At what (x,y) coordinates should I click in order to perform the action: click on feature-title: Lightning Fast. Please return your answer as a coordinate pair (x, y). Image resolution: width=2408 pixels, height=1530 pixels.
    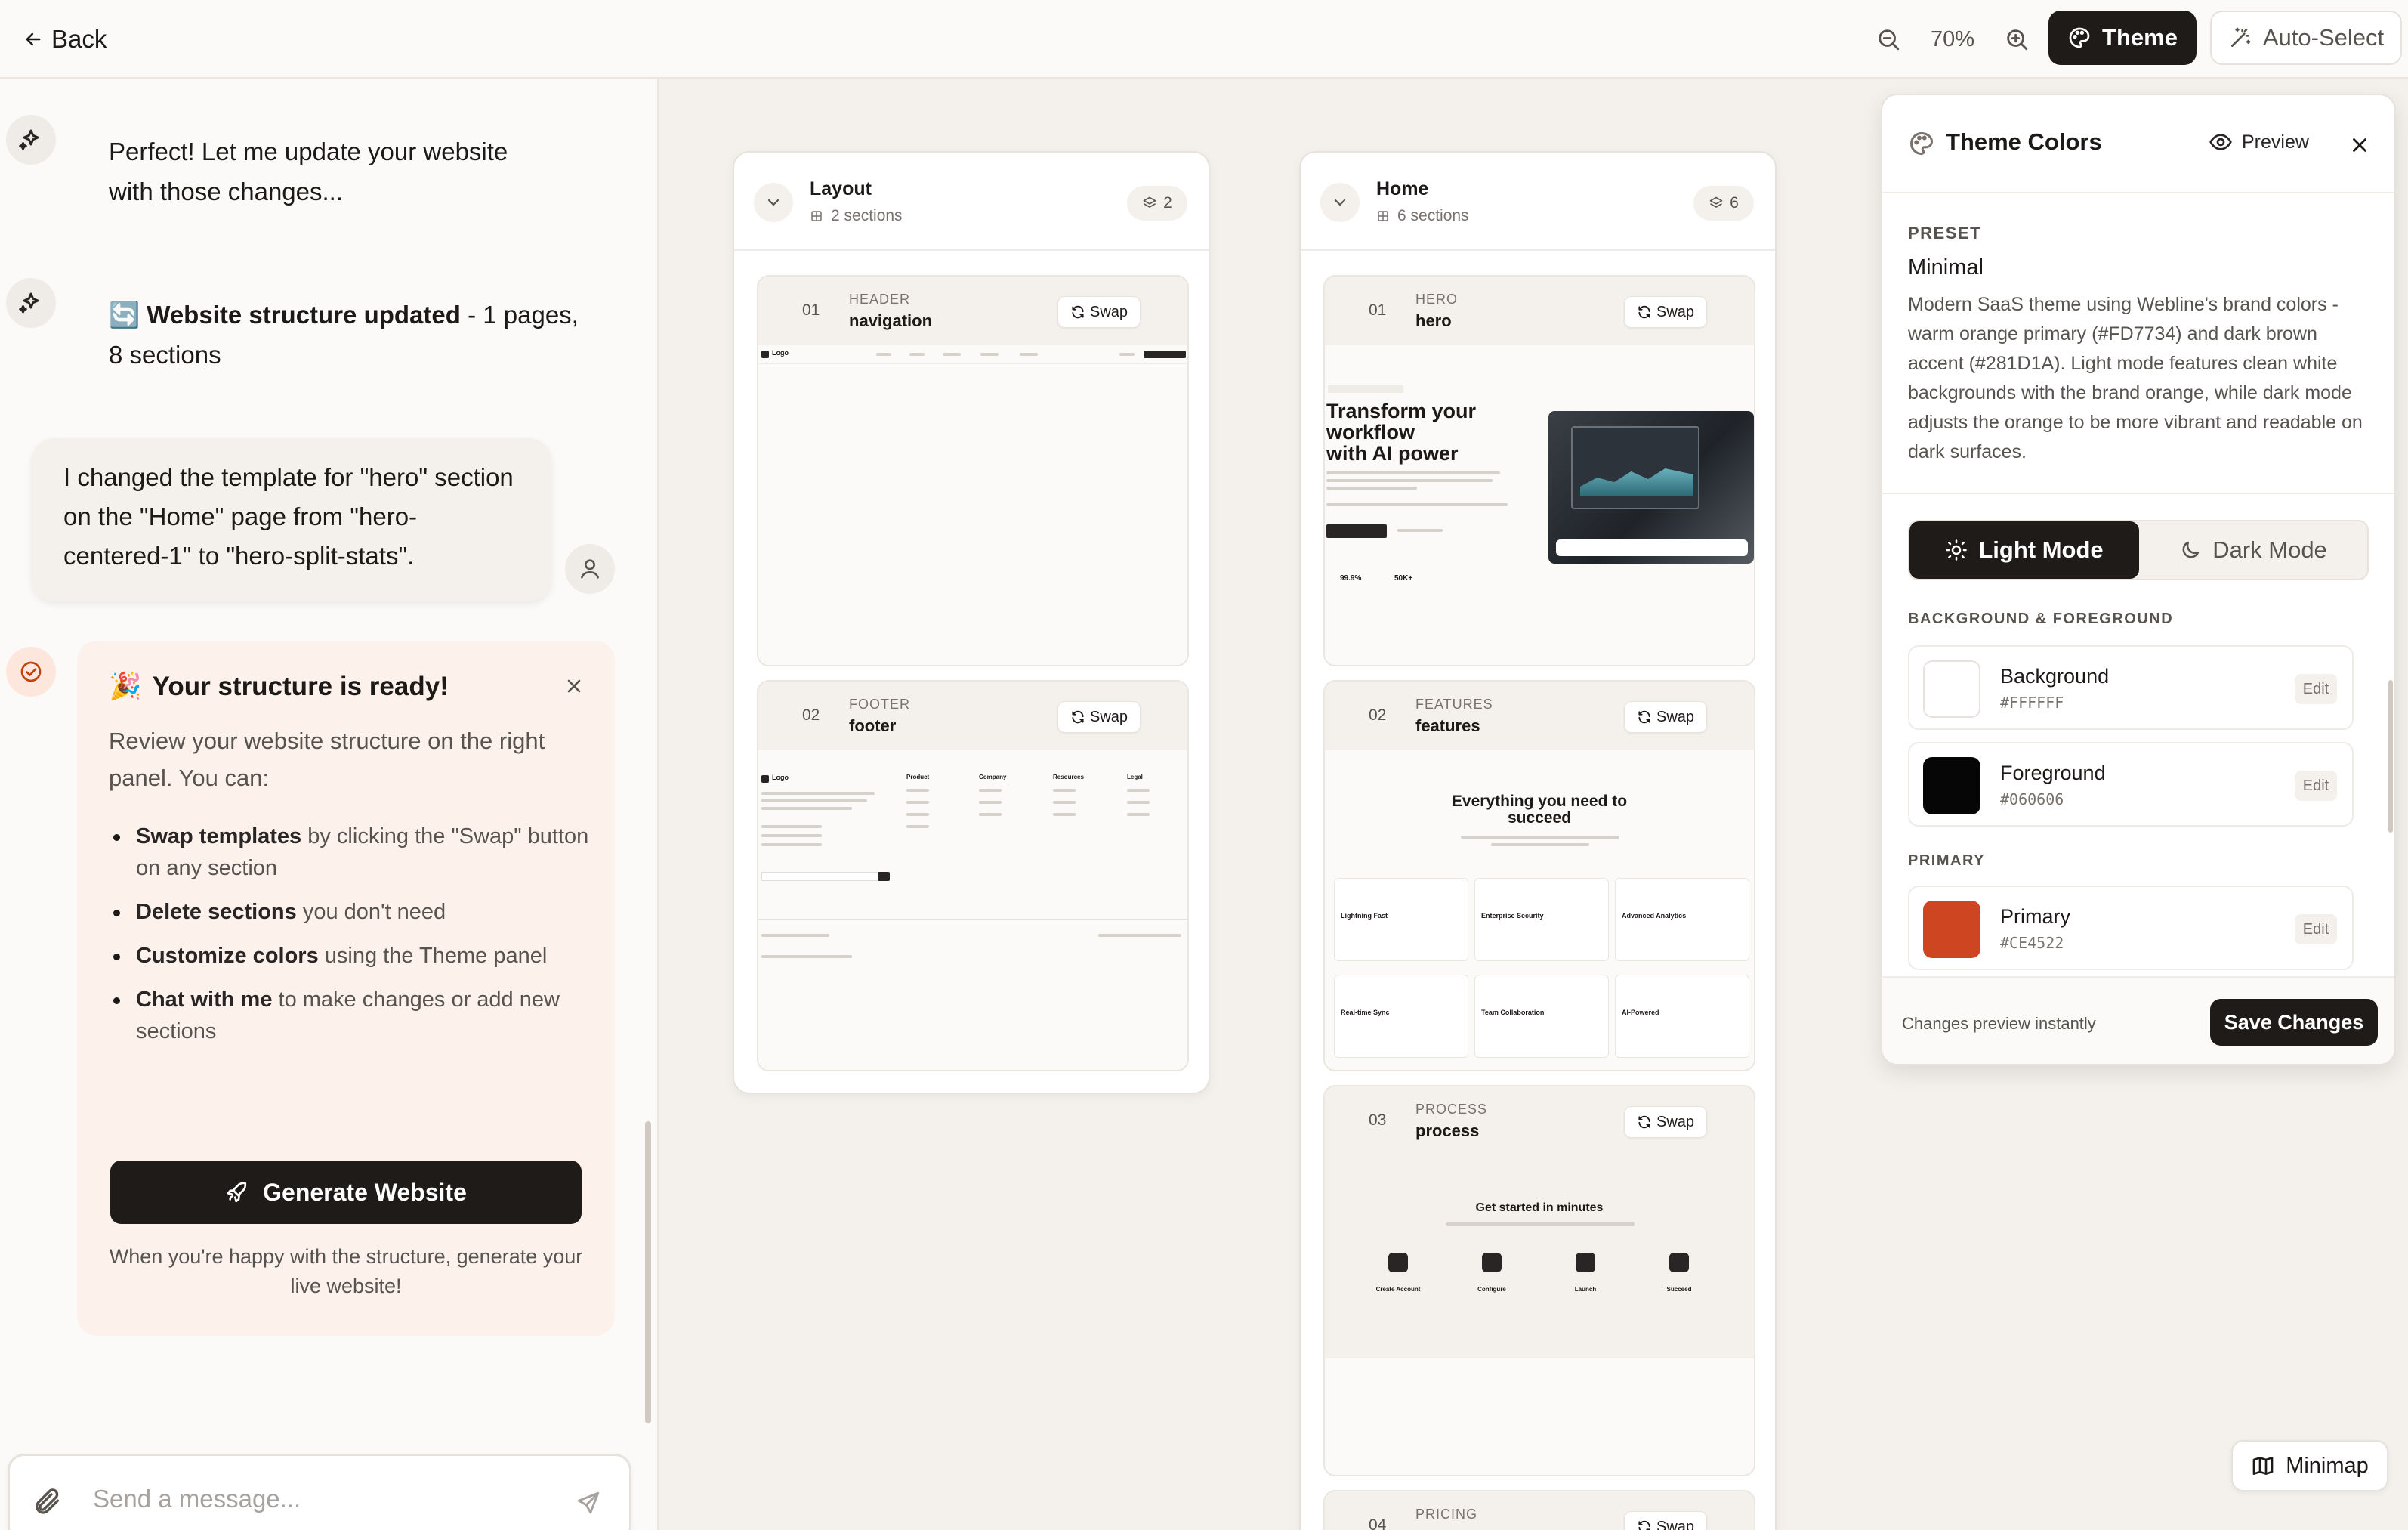
    Looking at the image, I should click on (1364, 916).